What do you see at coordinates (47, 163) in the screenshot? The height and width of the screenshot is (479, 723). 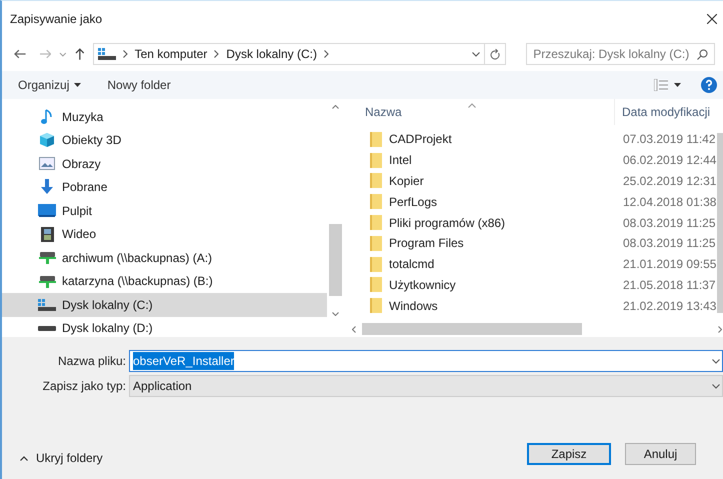 I see `picture-icon` at bounding box center [47, 163].